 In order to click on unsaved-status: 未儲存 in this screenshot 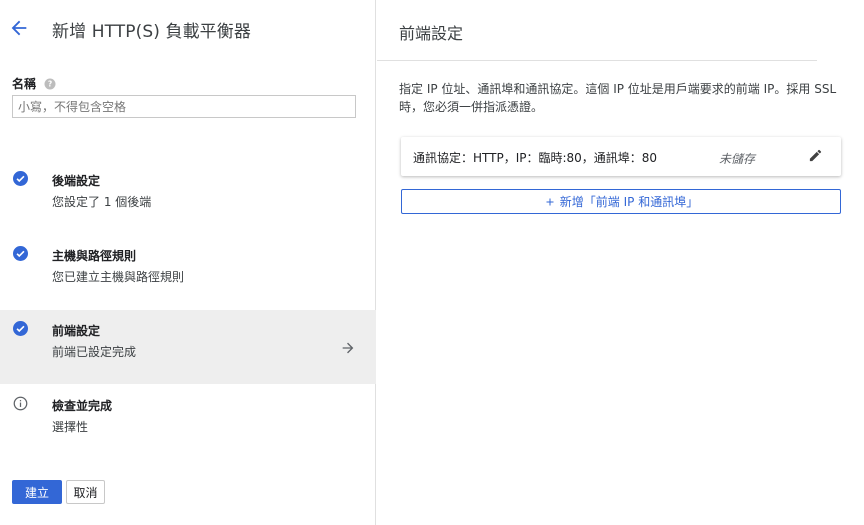, I will do `click(737, 159)`.